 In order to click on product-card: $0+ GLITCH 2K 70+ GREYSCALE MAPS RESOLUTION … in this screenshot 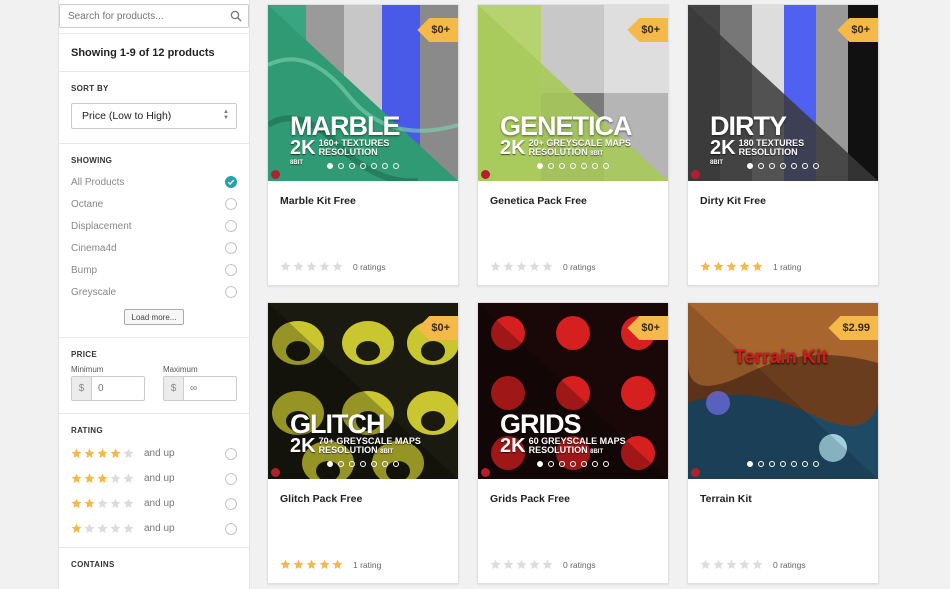, I will do `click(363, 443)`.